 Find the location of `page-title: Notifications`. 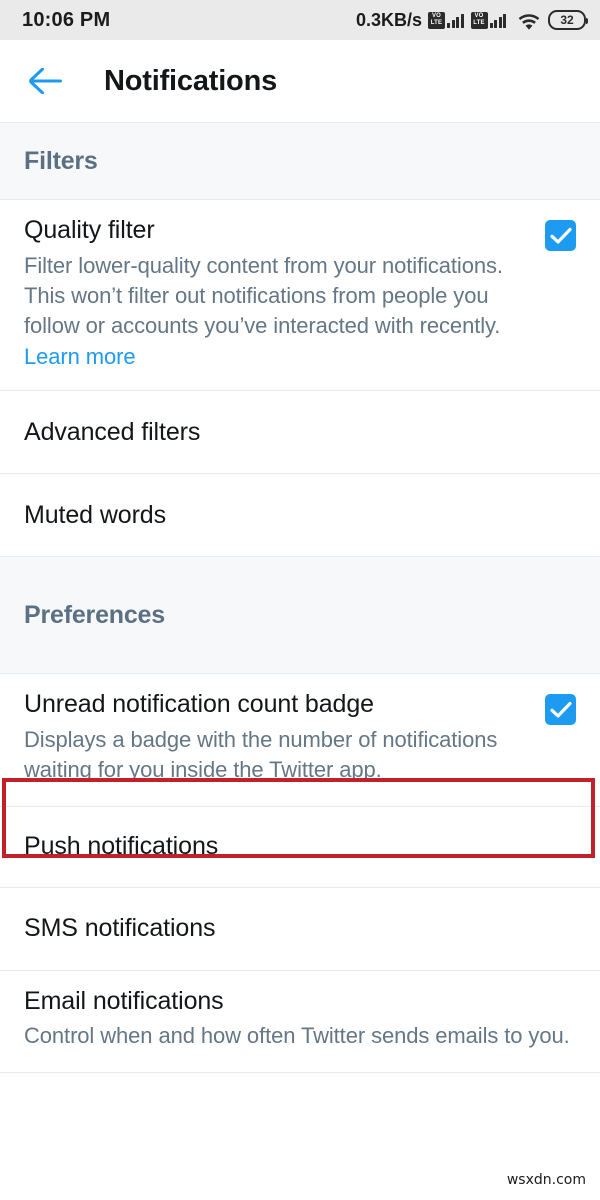

page-title: Notifications is located at coordinates (191, 80).